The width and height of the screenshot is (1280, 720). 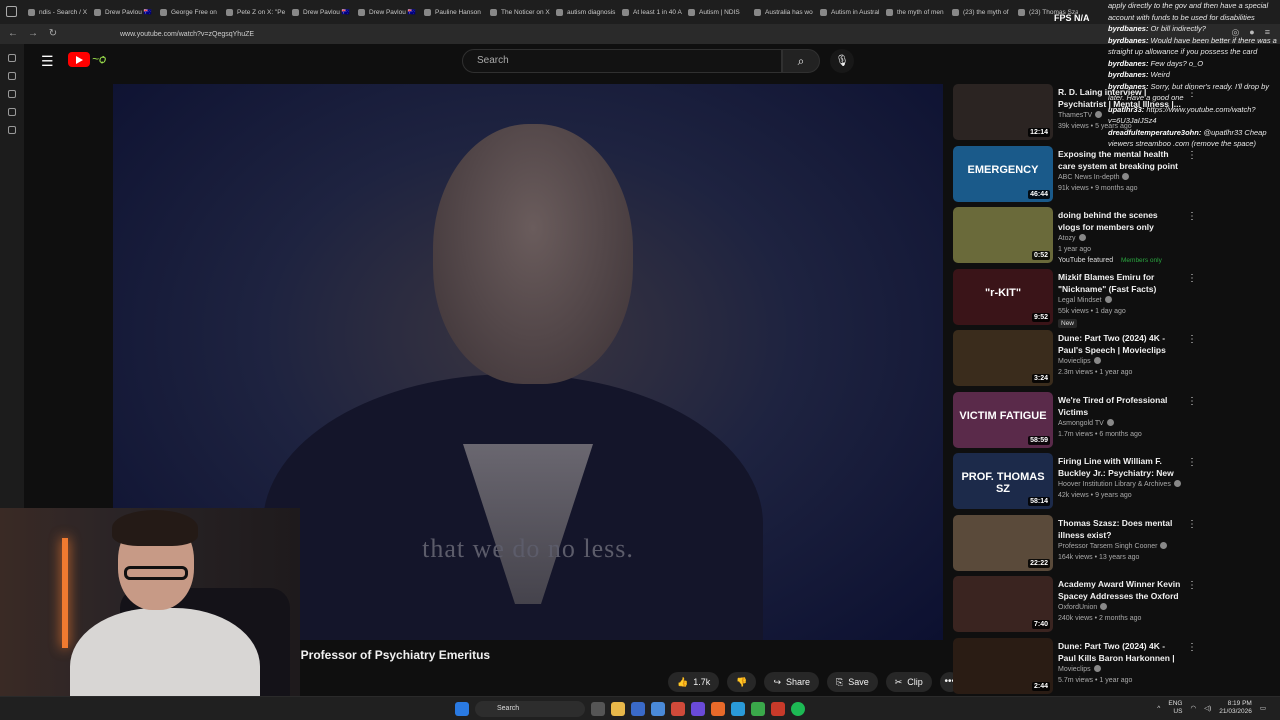 What do you see at coordinates (1003, 112) in the screenshot?
I see `video-thumbnail: 12:14` at bounding box center [1003, 112].